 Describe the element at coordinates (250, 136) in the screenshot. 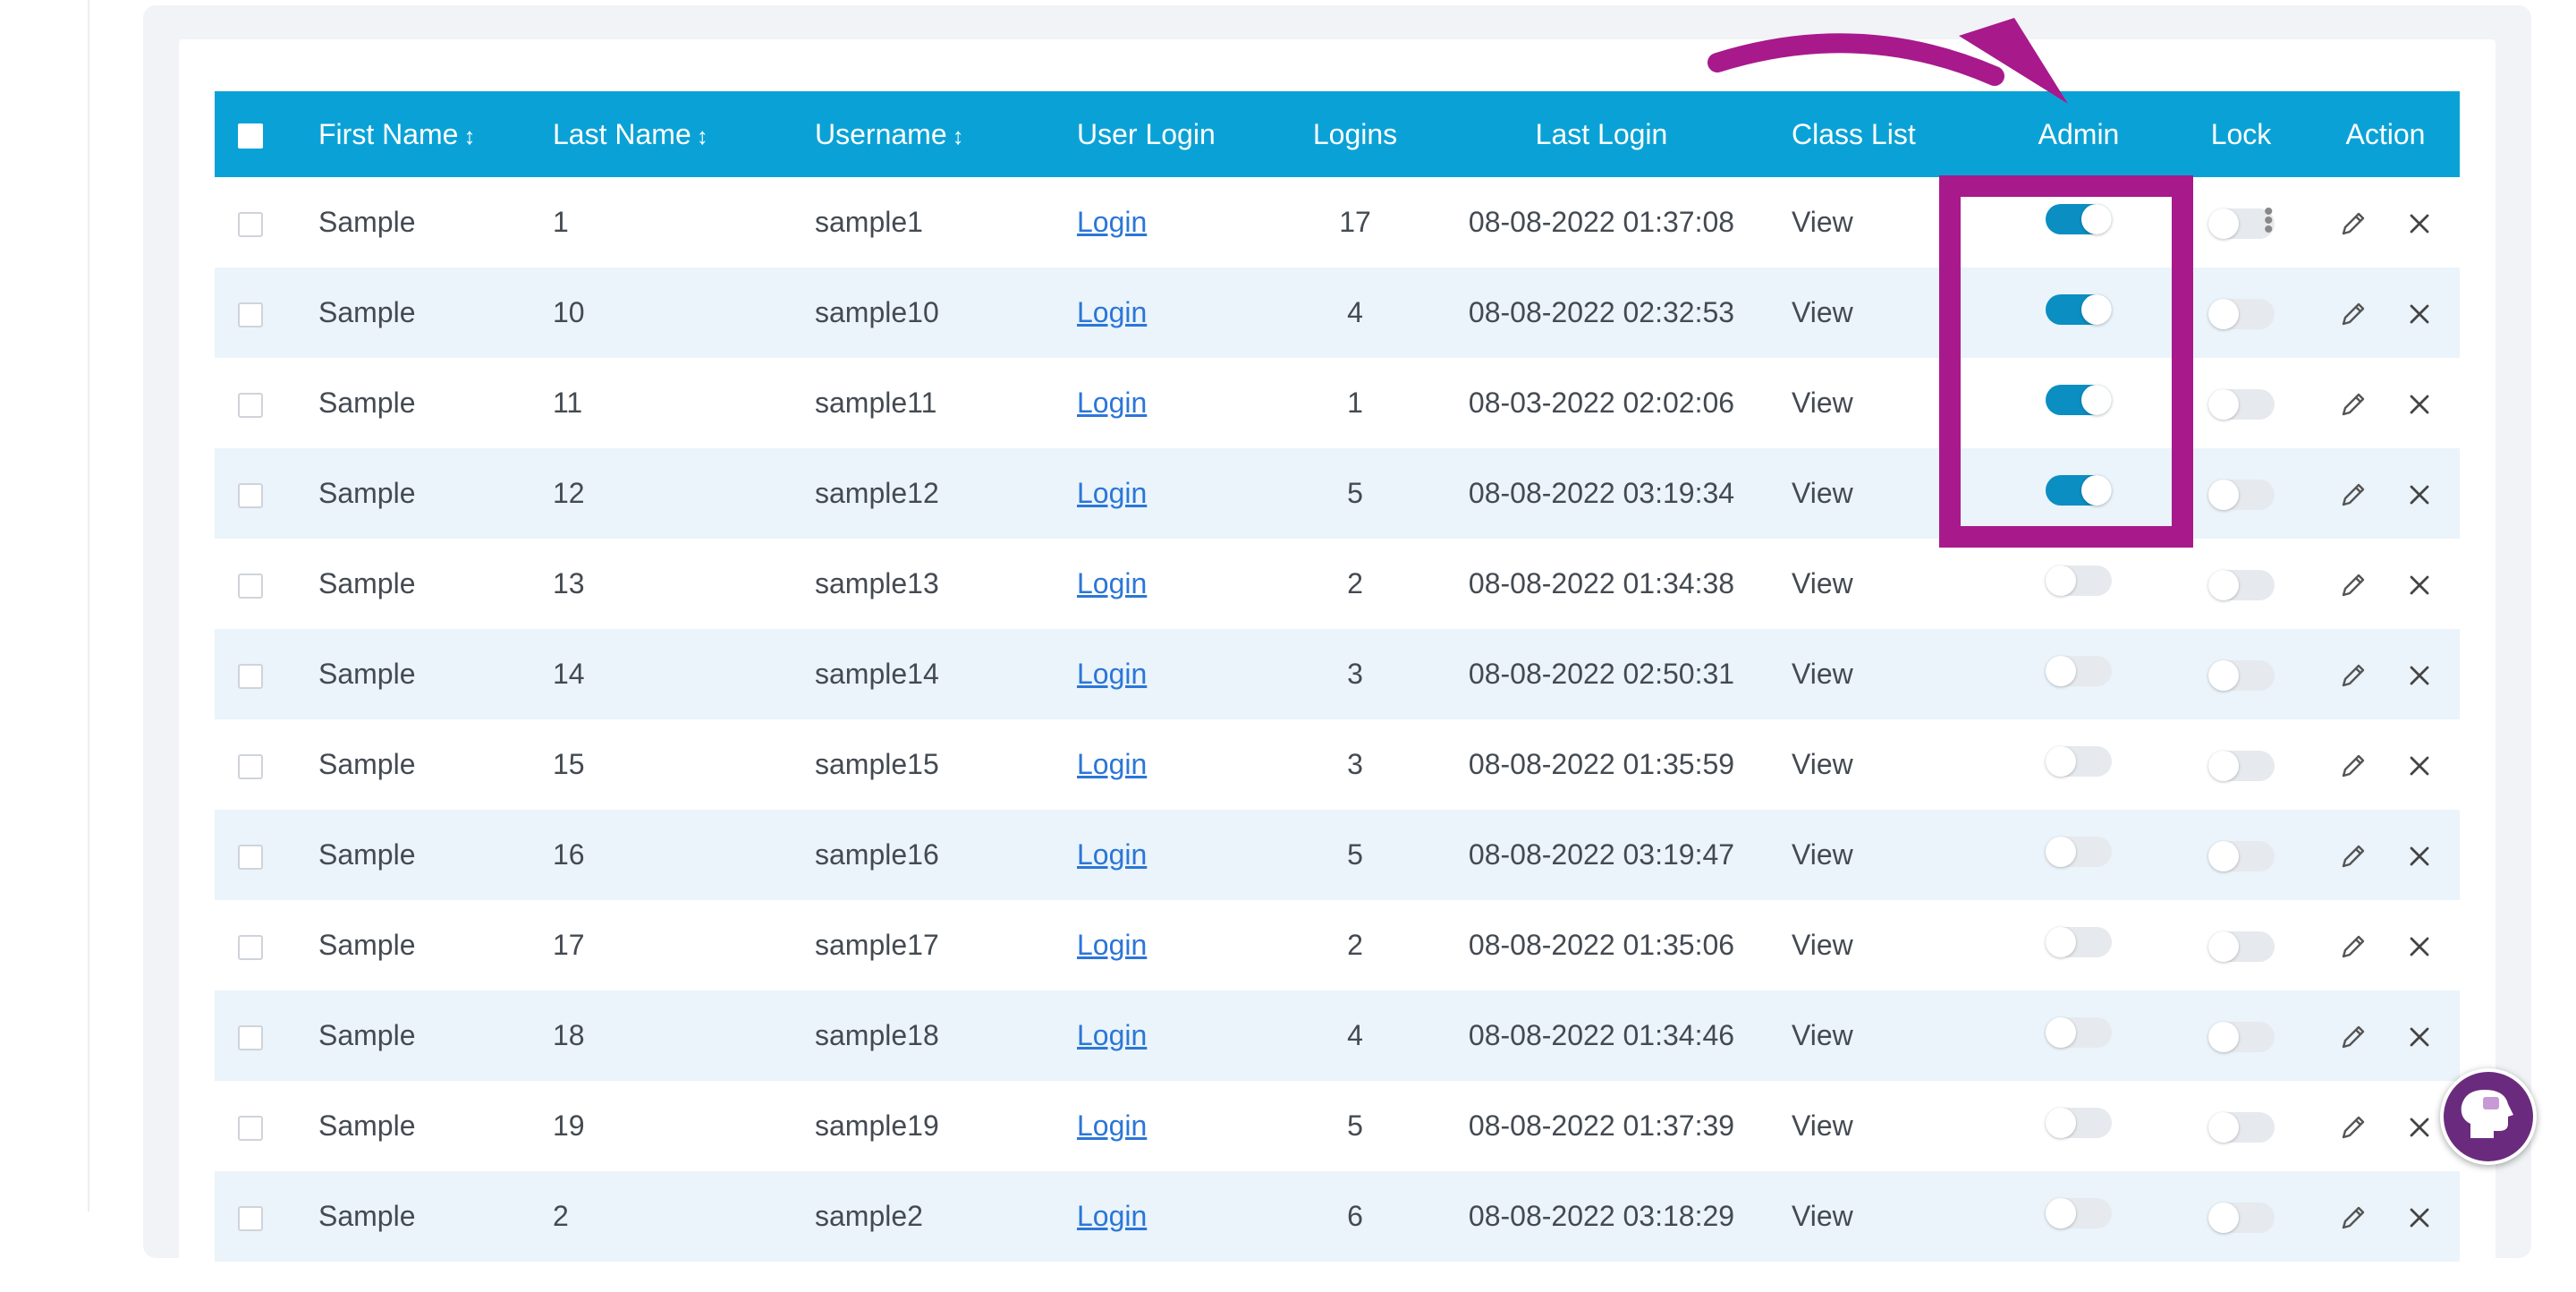

I see `select-all-checkbox` at that location.